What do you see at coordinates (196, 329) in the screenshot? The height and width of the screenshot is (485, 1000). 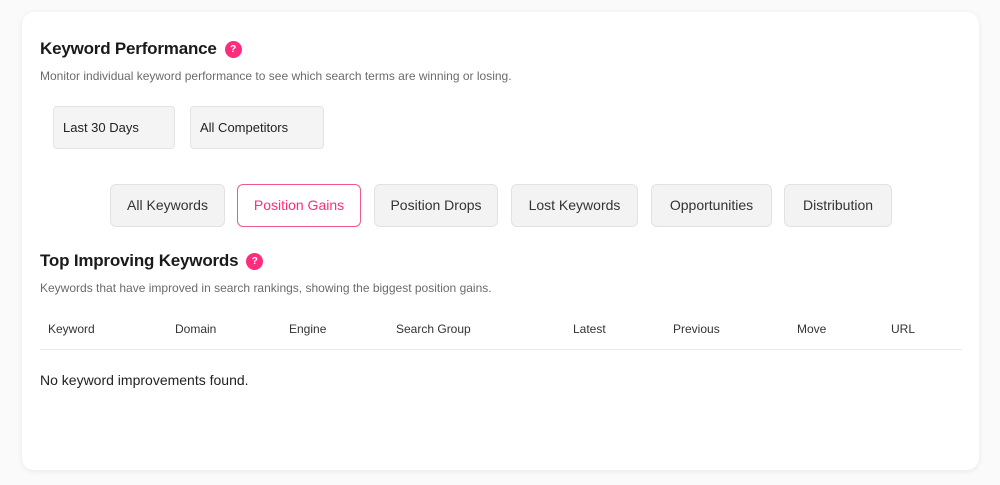 I see `column-header-domain: Domain` at bounding box center [196, 329].